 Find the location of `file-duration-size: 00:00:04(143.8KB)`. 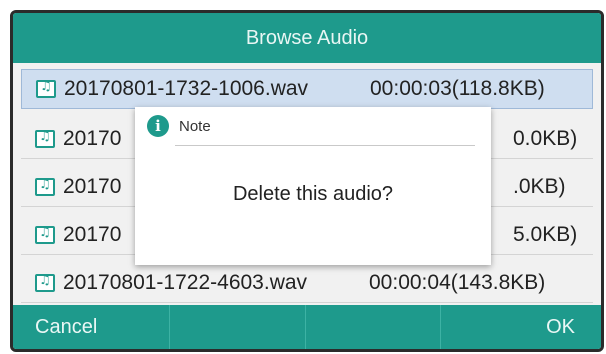

file-duration-size: 00:00:04(143.8KB) is located at coordinates (457, 282).